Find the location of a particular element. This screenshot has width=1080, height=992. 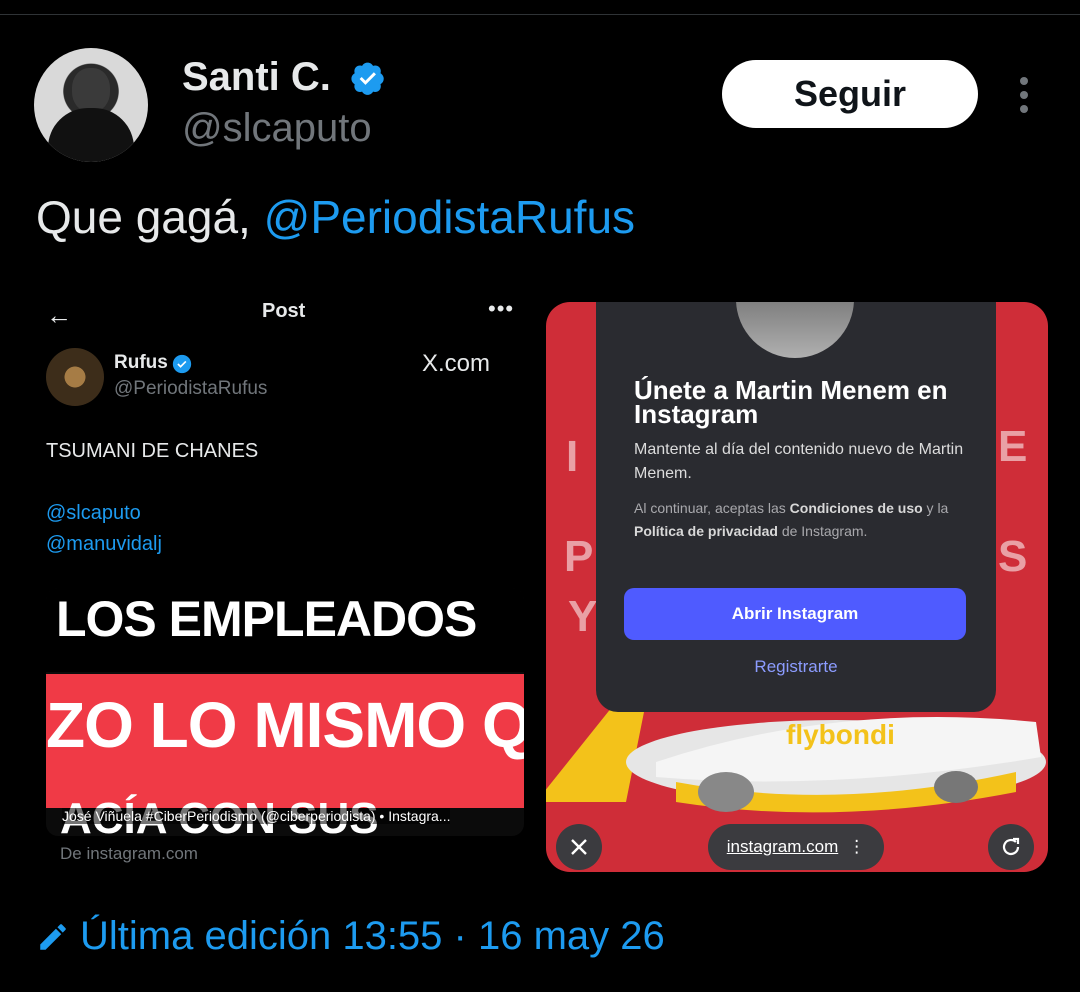

bg-letter: Y is located at coordinates (583, 616).